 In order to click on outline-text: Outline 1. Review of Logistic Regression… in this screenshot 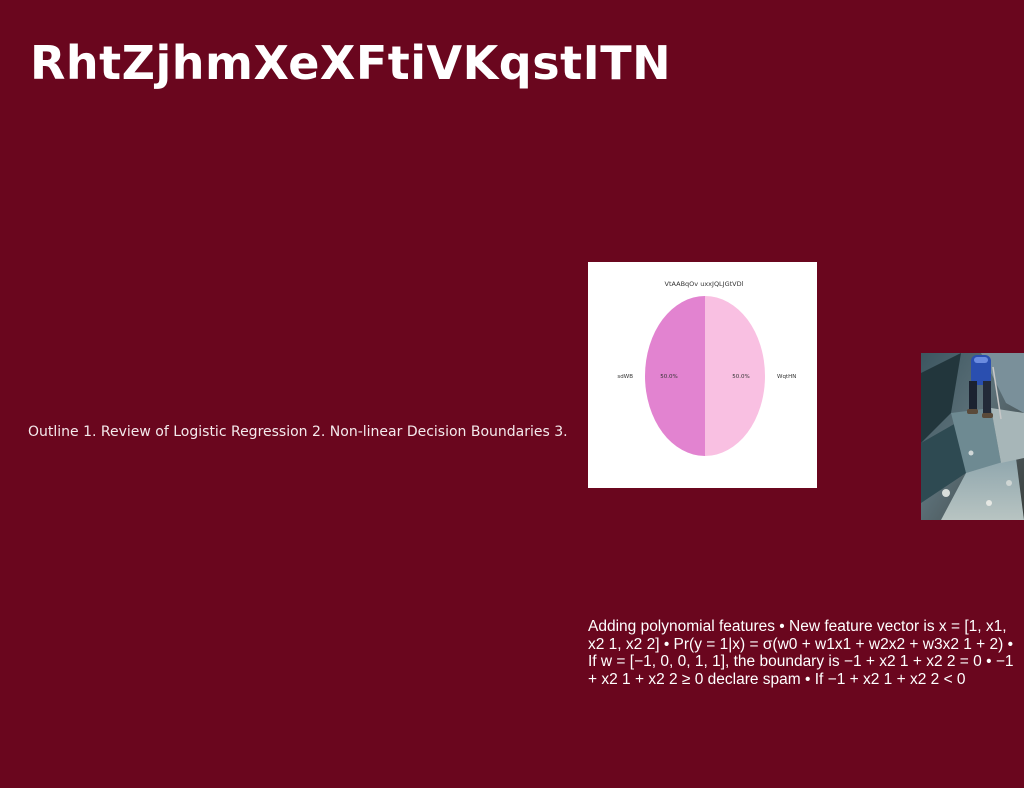, I will do `click(298, 432)`.